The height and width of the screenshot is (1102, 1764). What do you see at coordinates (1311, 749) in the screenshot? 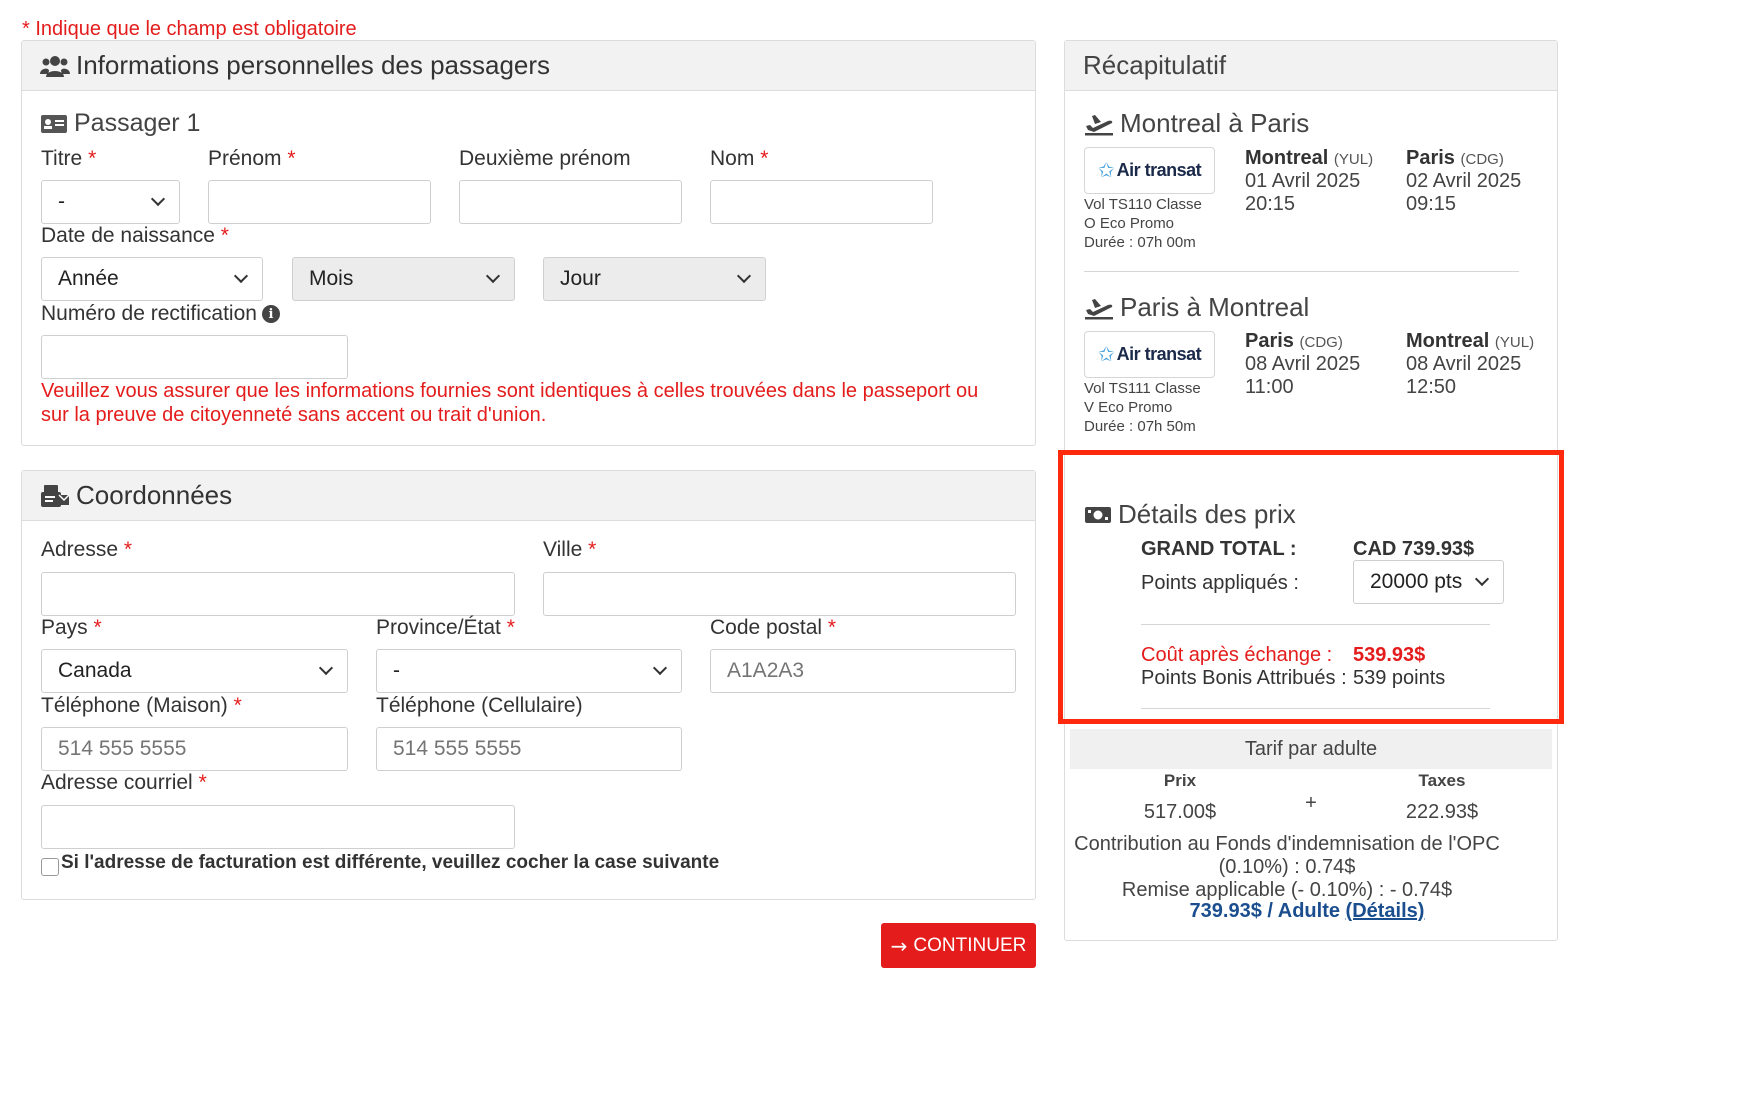
I see `tarif-par-adulte-bar: Tarif par adulte` at bounding box center [1311, 749].